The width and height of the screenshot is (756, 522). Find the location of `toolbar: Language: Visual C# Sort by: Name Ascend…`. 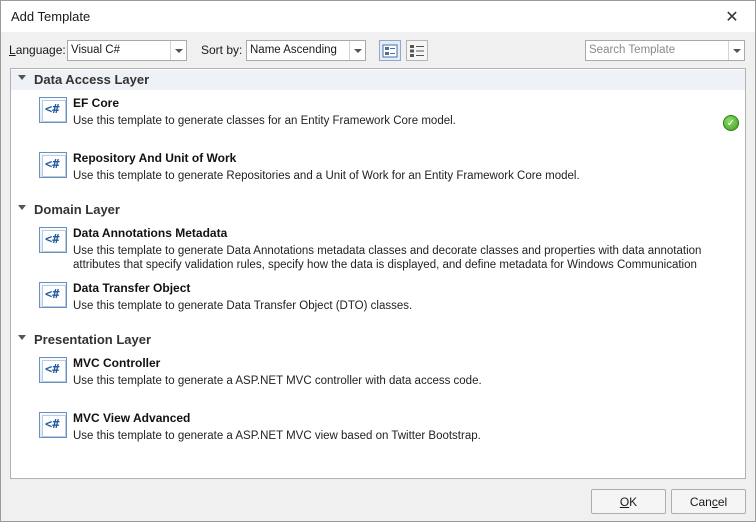

toolbar: Language: Visual C# Sort by: Name Ascend… is located at coordinates (378, 49).